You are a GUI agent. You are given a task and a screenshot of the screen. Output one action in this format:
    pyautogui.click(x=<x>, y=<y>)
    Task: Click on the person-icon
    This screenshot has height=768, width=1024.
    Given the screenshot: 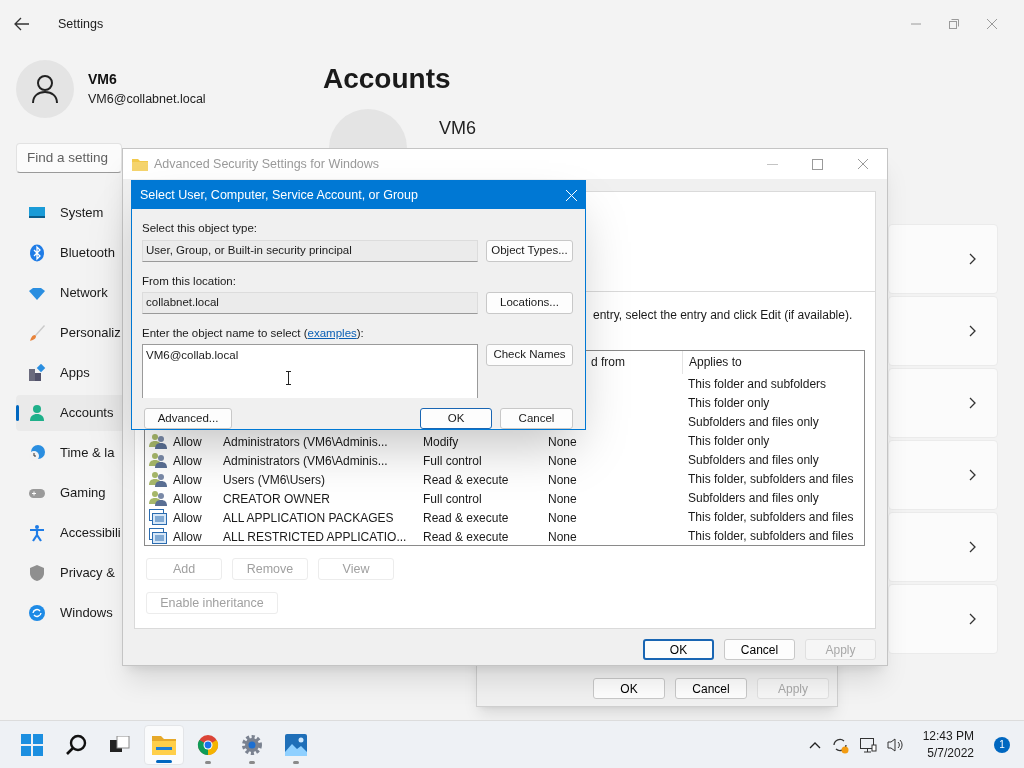 What is the action you would take?
    pyautogui.click(x=37, y=413)
    